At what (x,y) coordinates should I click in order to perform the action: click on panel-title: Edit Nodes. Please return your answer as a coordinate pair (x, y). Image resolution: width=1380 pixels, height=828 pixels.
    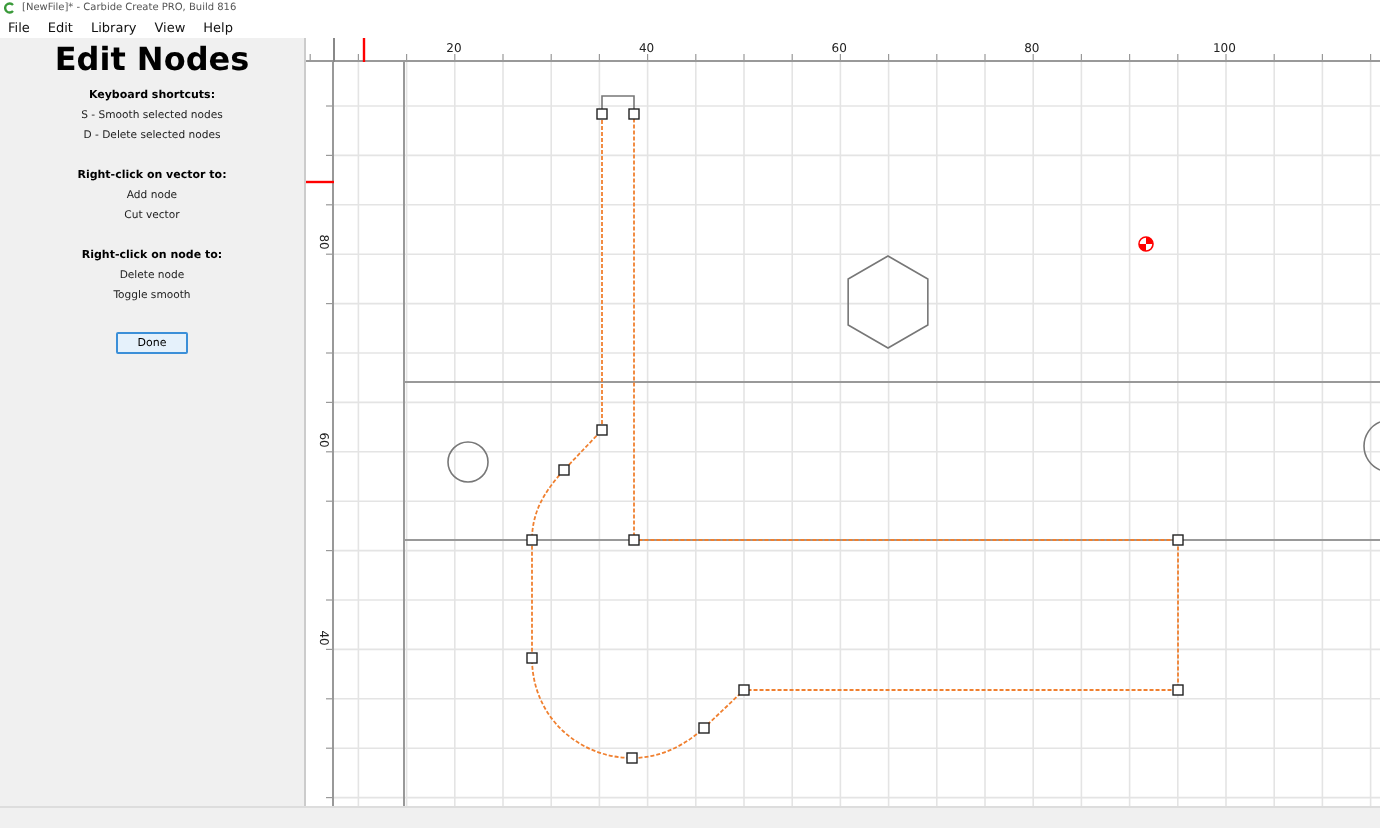
    Looking at the image, I should click on (152, 59).